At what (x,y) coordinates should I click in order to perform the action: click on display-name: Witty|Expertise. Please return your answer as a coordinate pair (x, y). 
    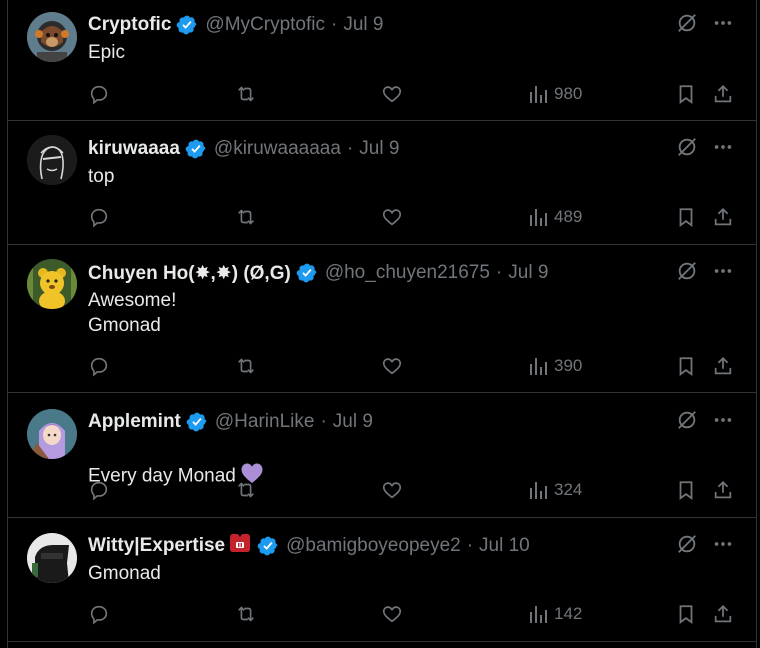
    Looking at the image, I should click on (156, 546).